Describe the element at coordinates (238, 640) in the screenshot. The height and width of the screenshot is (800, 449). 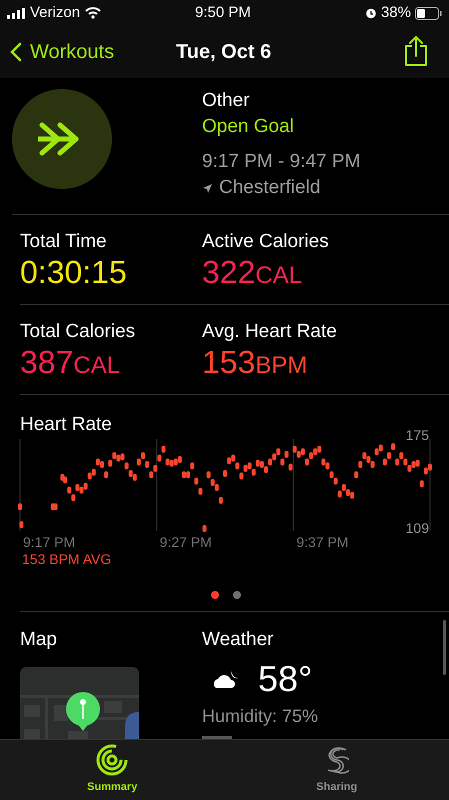
I see `section-title: Weather` at that location.